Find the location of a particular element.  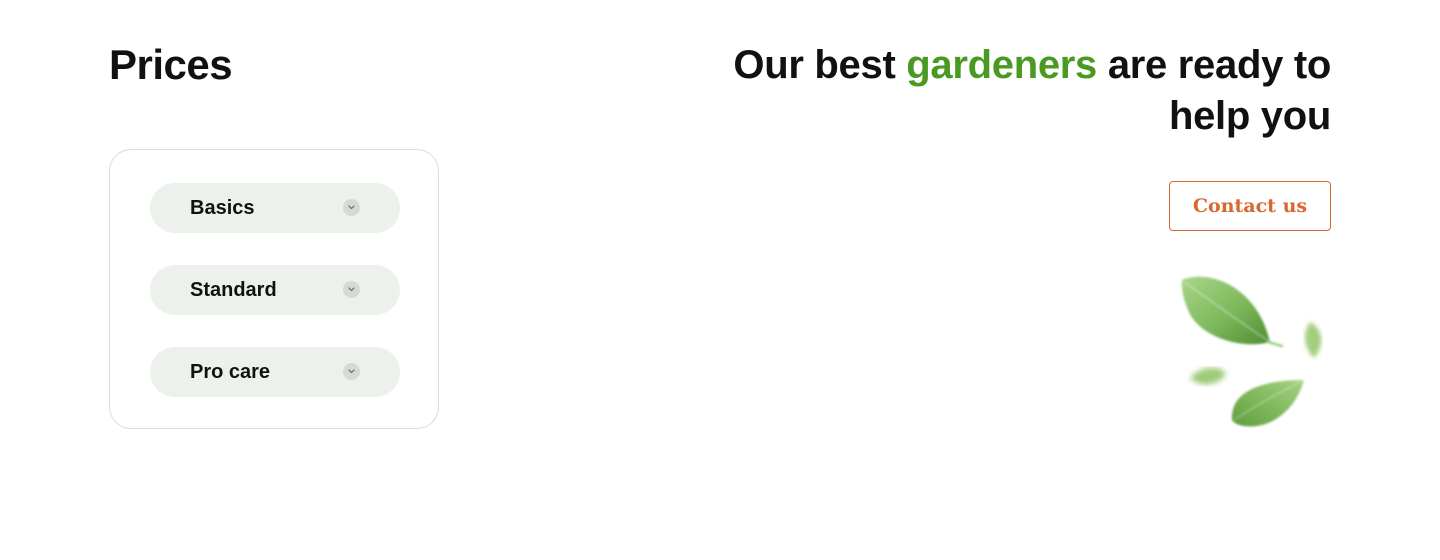

plan-item-pro-care: Pro care is located at coordinates (275, 372).